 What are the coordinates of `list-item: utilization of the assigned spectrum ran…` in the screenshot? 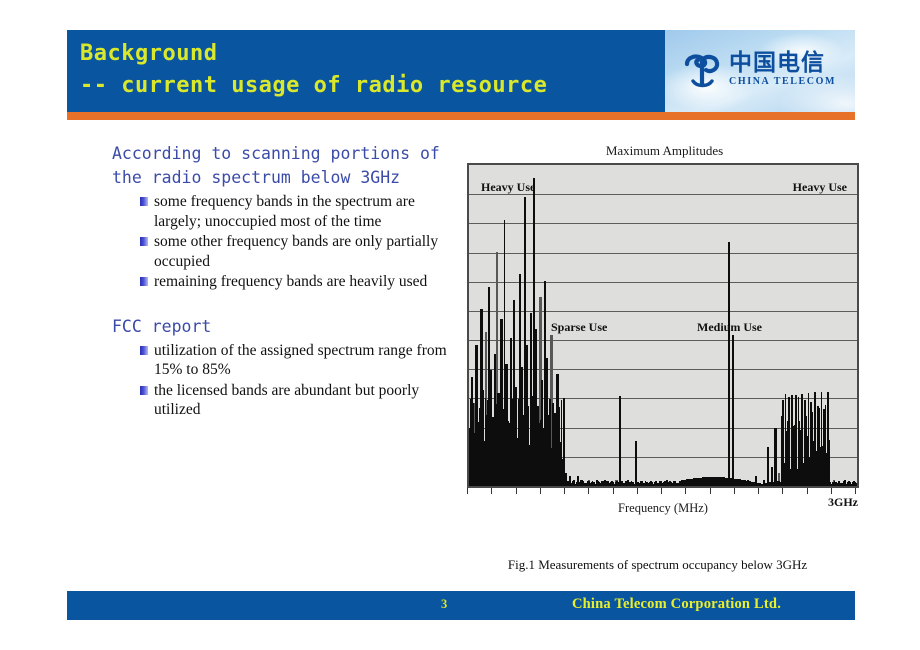 It's located at (293, 360).